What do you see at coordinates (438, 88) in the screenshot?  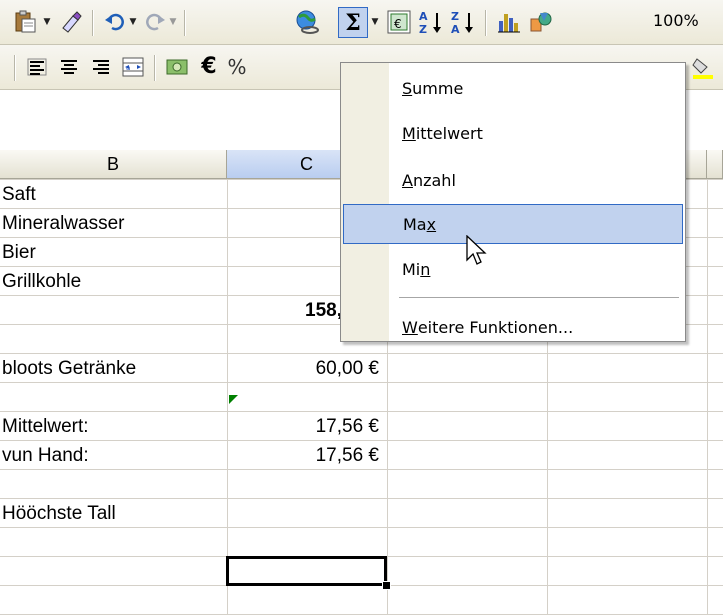 I see `menu-item-text: umme` at bounding box center [438, 88].